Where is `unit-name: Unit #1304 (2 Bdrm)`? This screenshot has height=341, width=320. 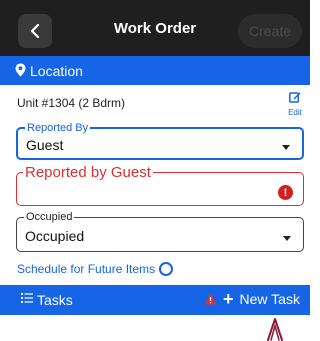
unit-name: Unit #1304 (2 Bdrm) is located at coordinates (71, 103).